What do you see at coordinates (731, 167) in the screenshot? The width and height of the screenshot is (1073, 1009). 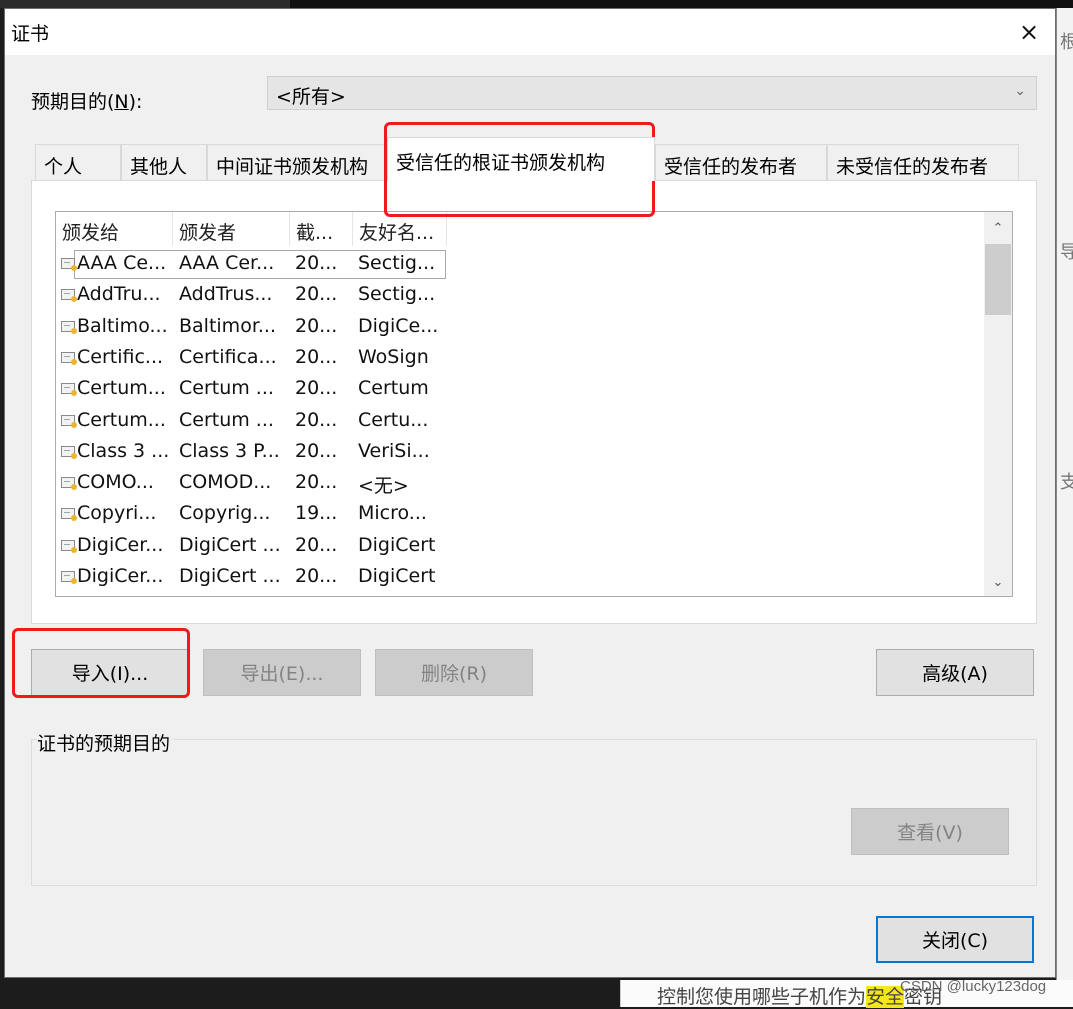 I see `tab-label: 受信任的发布者` at bounding box center [731, 167].